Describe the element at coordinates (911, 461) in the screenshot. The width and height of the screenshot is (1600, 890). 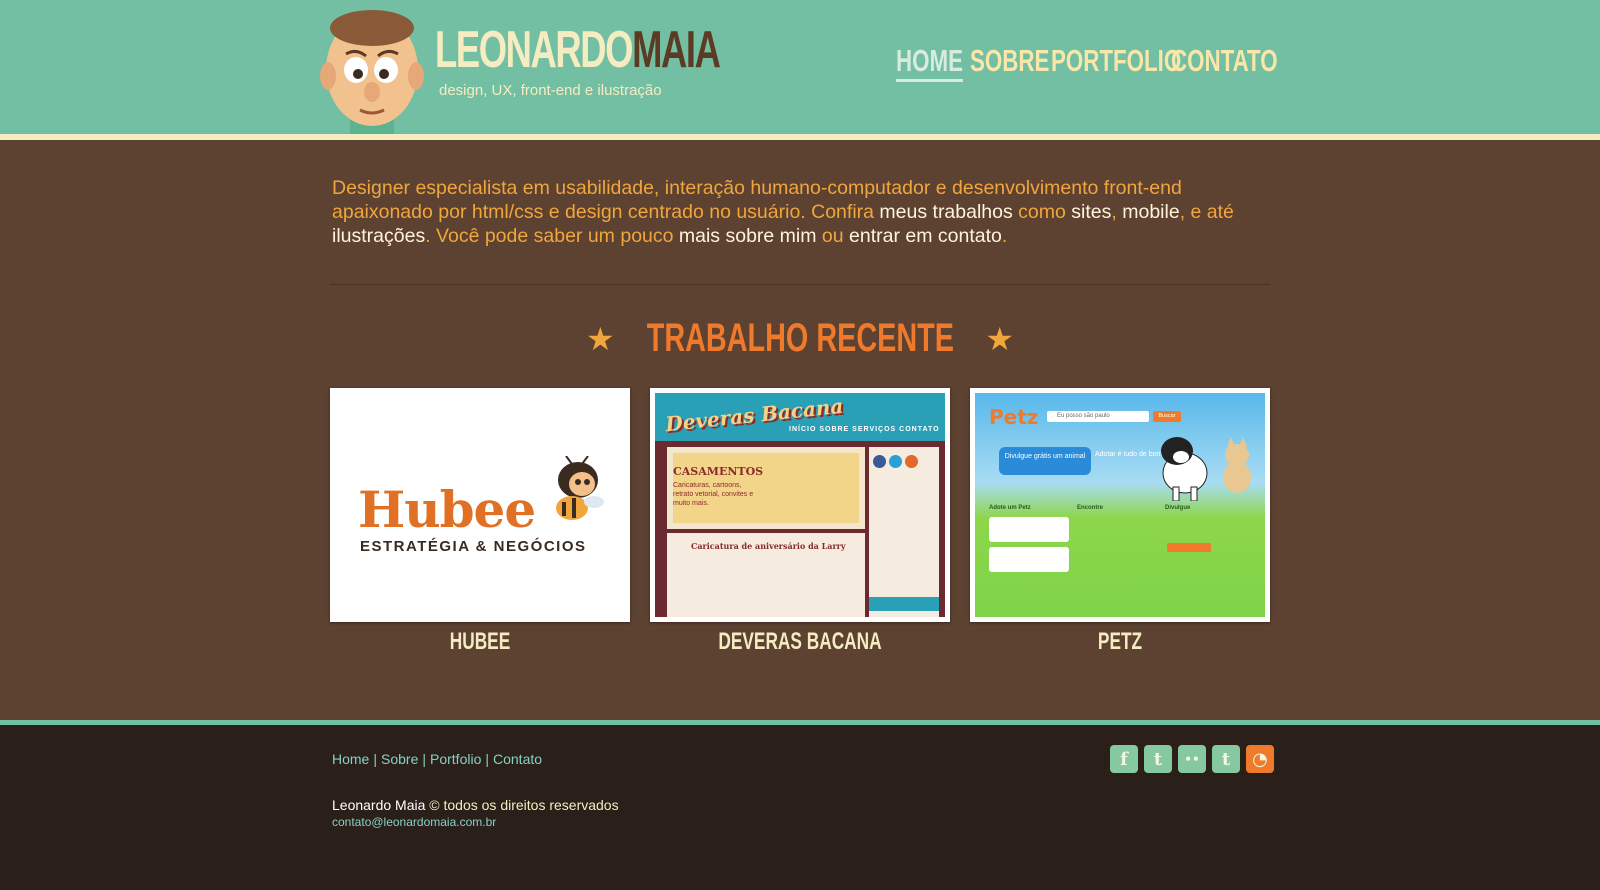
I see `rss-icon` at that location.